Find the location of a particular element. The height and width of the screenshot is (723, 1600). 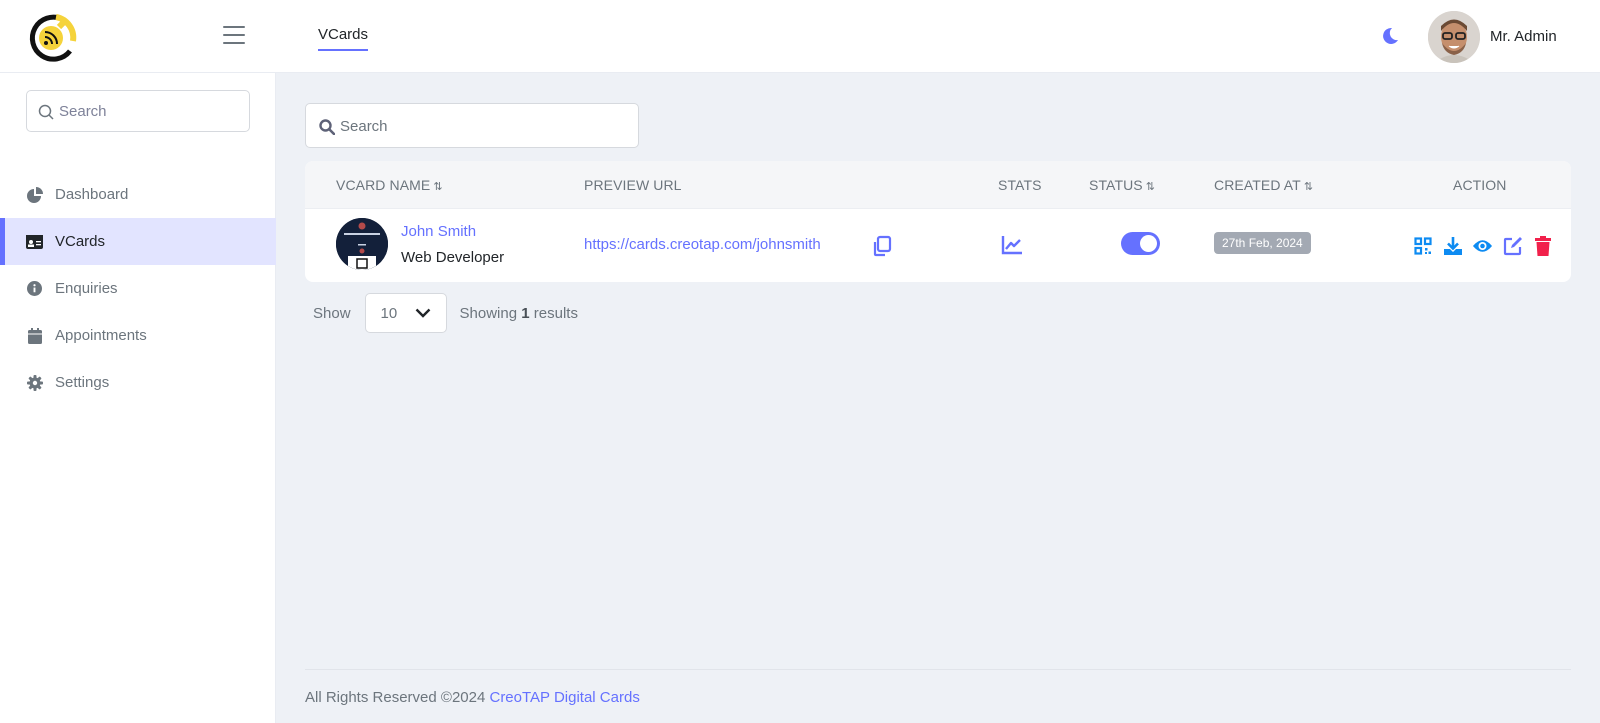

pie-chart-icon is located at coordinates (34, 194).